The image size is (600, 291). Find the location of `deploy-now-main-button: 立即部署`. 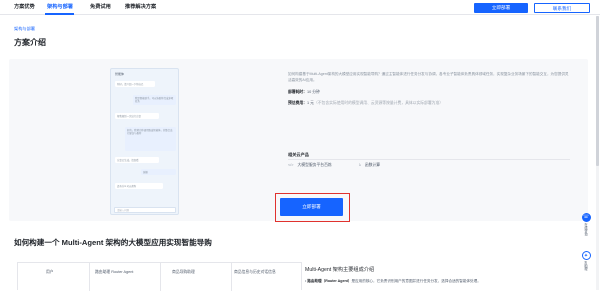

deploy-now-main-button: 立即部署 is located at coordinates (311, 207).